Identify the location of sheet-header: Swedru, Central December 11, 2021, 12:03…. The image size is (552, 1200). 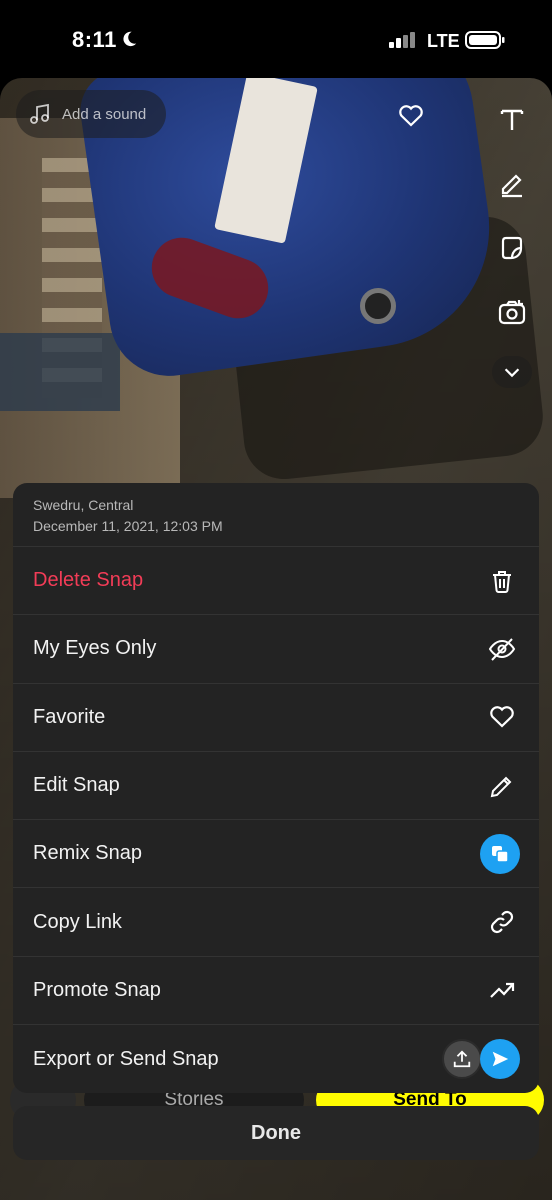
(276, 515).